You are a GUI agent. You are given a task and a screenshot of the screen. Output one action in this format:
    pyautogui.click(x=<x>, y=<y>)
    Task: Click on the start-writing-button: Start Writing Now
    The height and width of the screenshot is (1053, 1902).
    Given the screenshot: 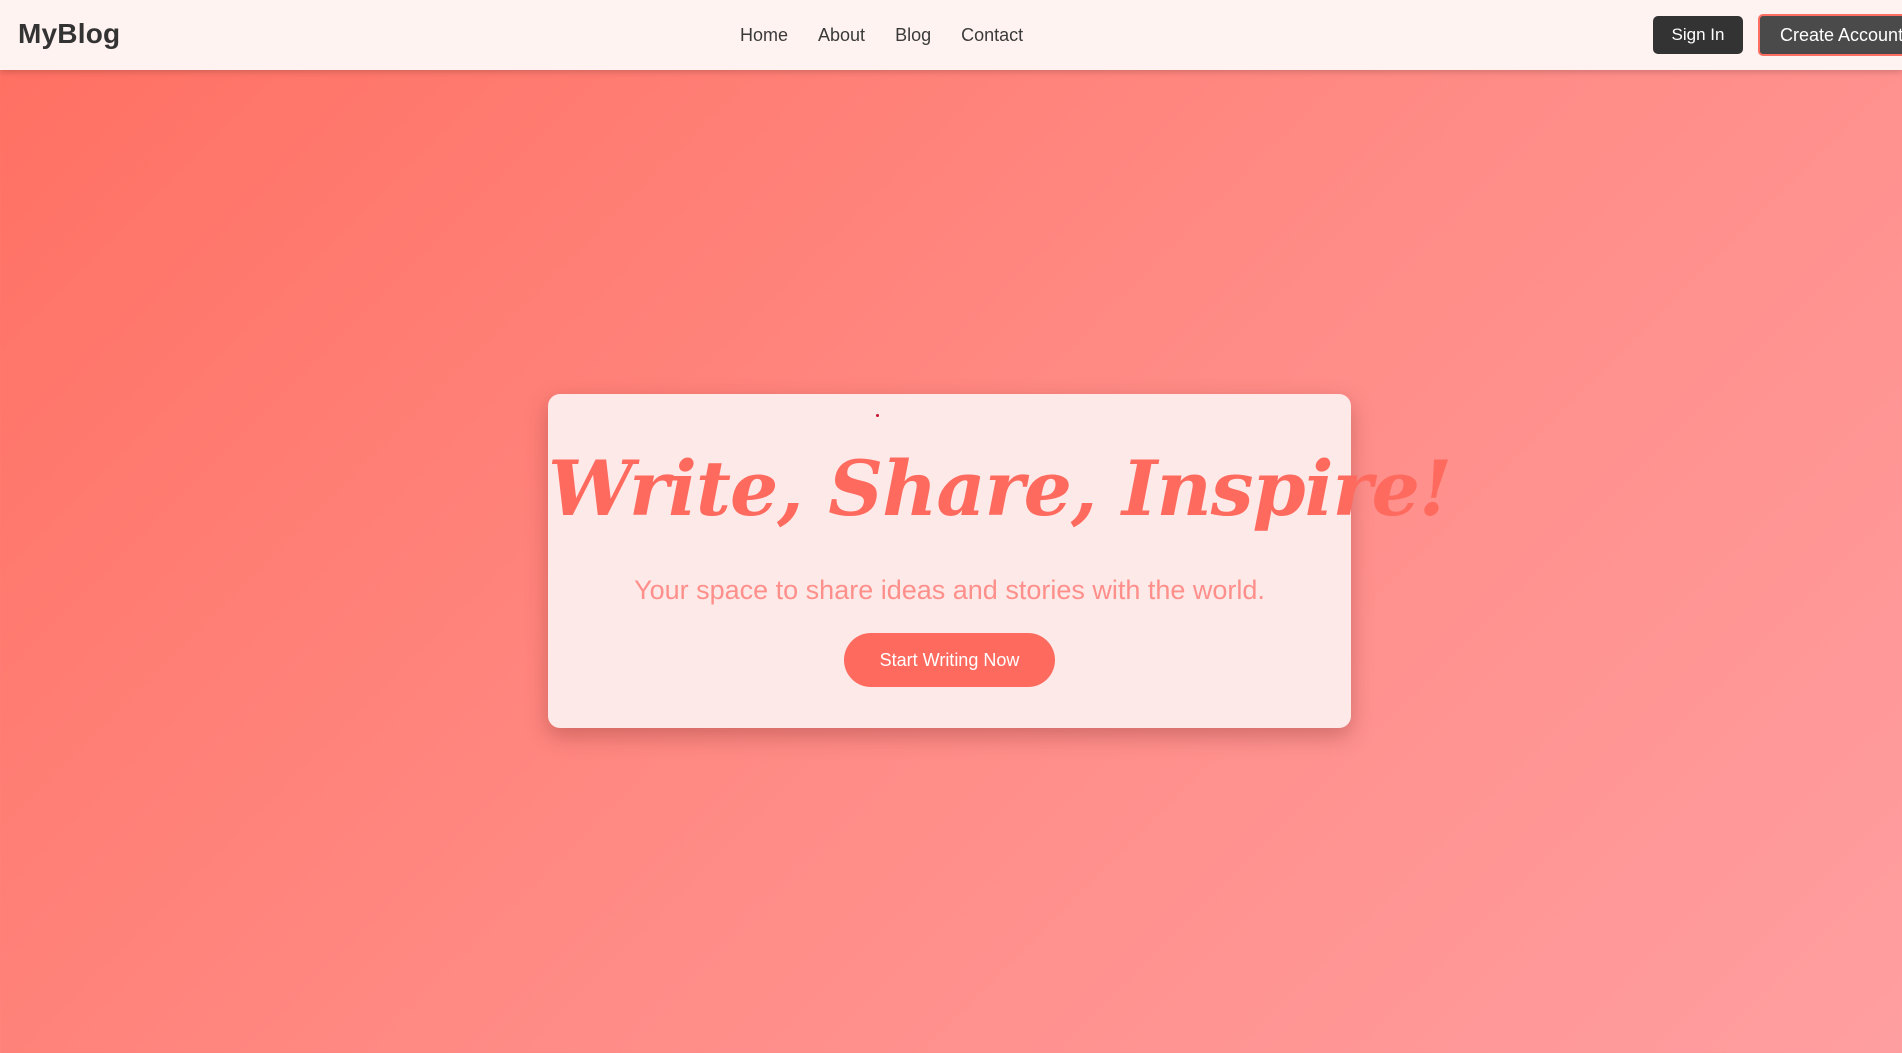 What is the action you would take?
    pyautogui.click(x=949, y=660)
    